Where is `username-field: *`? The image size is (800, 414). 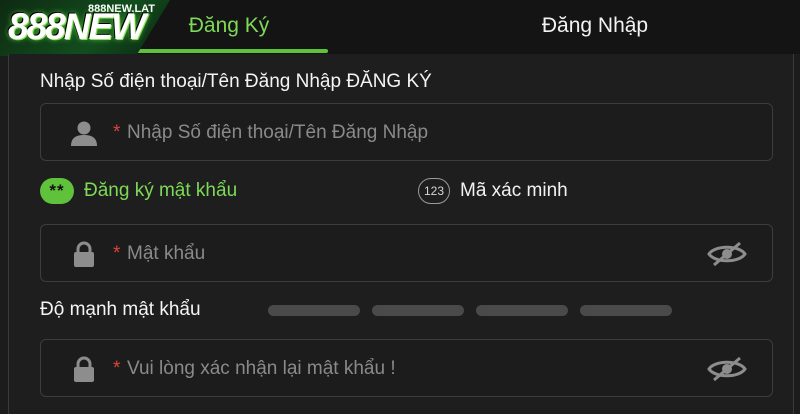 username-field: * is located at coordinates (406, 132).